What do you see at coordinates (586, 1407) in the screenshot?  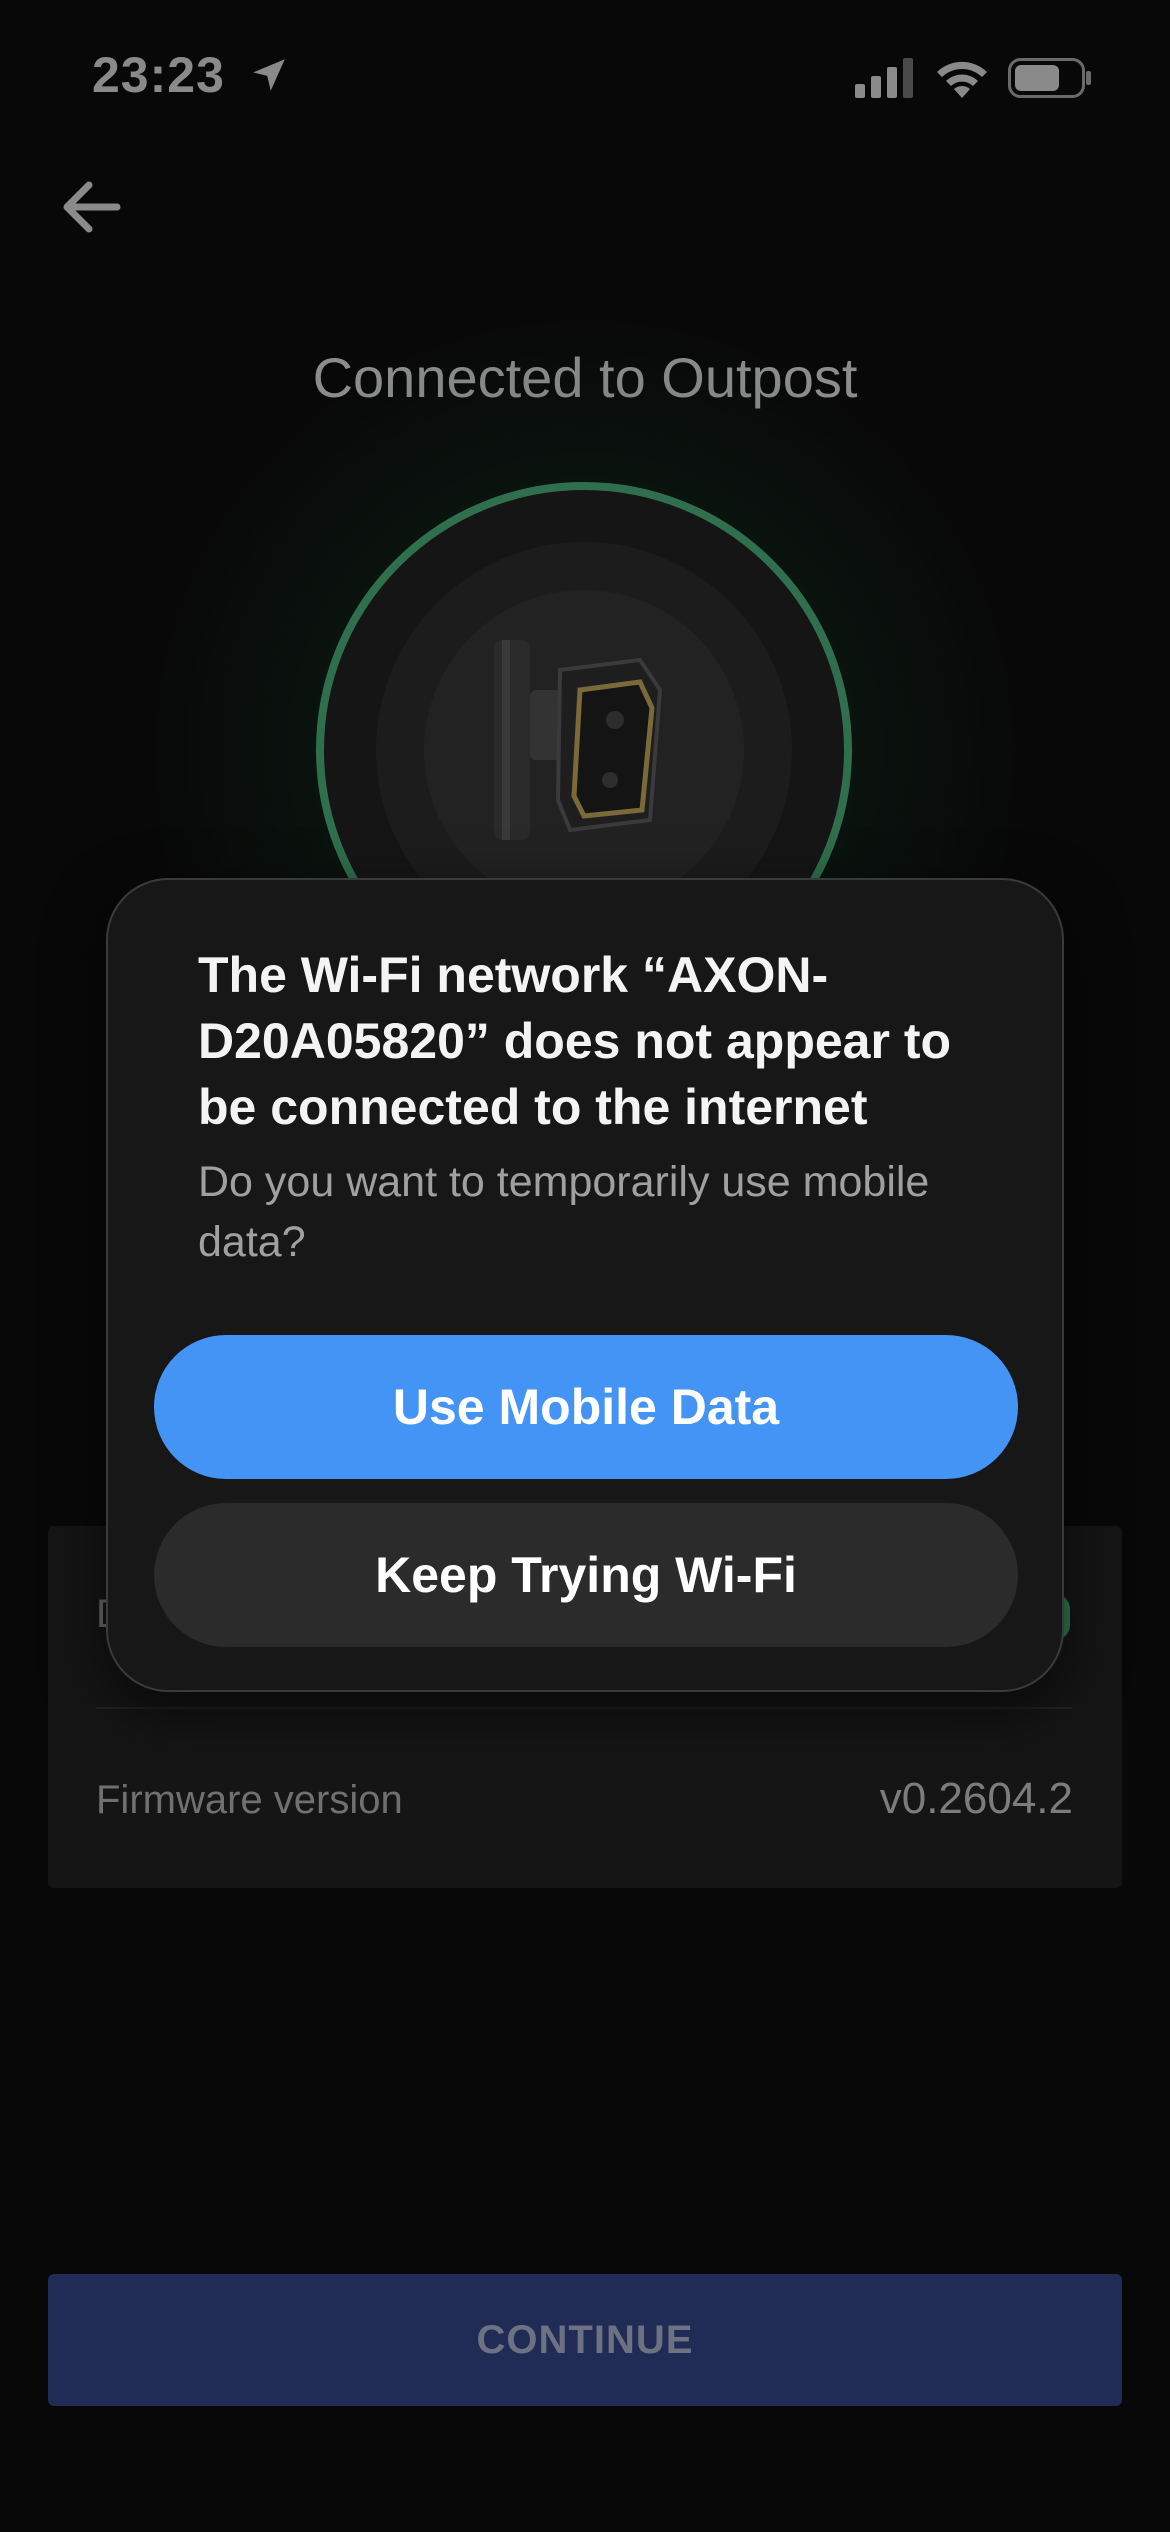 I see `use-mobile-data-button: Use Mobile Data` at bounding box center [586, 1407].